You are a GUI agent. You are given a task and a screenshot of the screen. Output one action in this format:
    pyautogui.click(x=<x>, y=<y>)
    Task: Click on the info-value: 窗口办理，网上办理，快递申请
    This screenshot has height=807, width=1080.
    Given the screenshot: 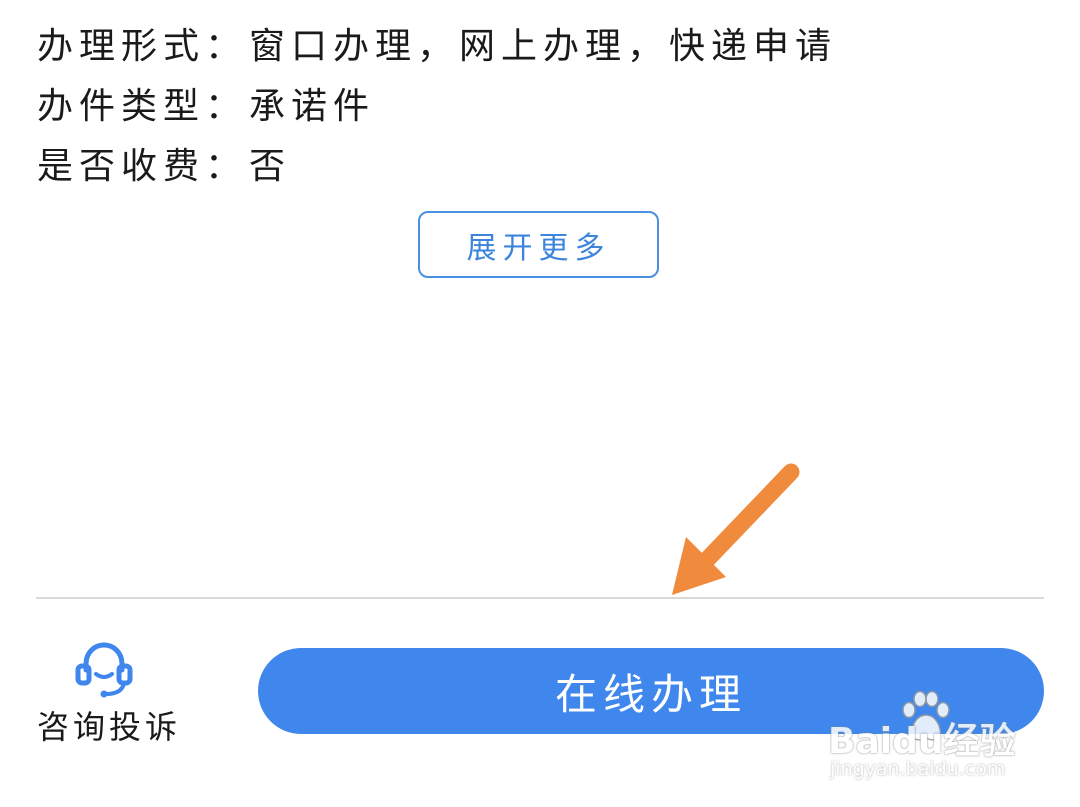 What is the action you would take?
    pyautogui.click(x=543, y=46)
    